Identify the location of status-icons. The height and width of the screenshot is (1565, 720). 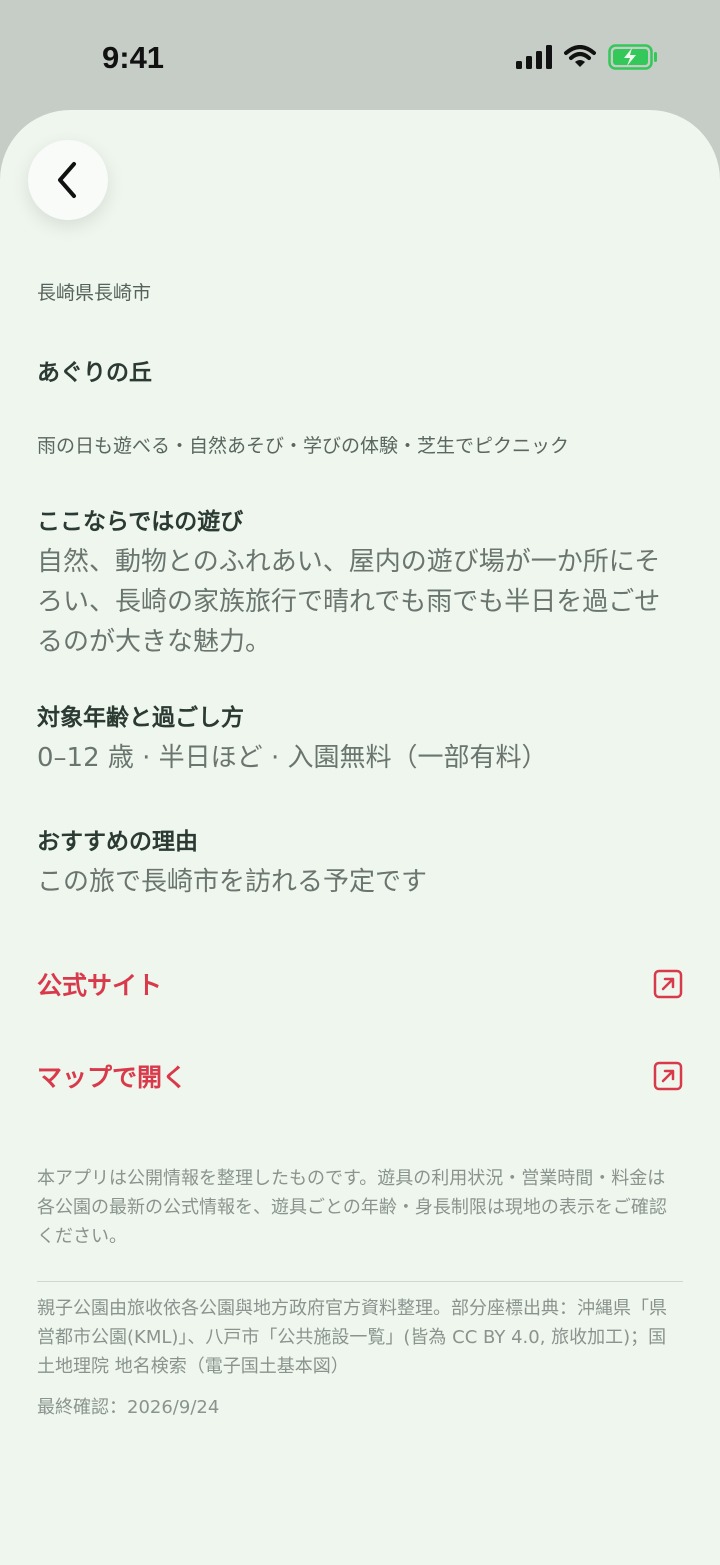
(587, 57).